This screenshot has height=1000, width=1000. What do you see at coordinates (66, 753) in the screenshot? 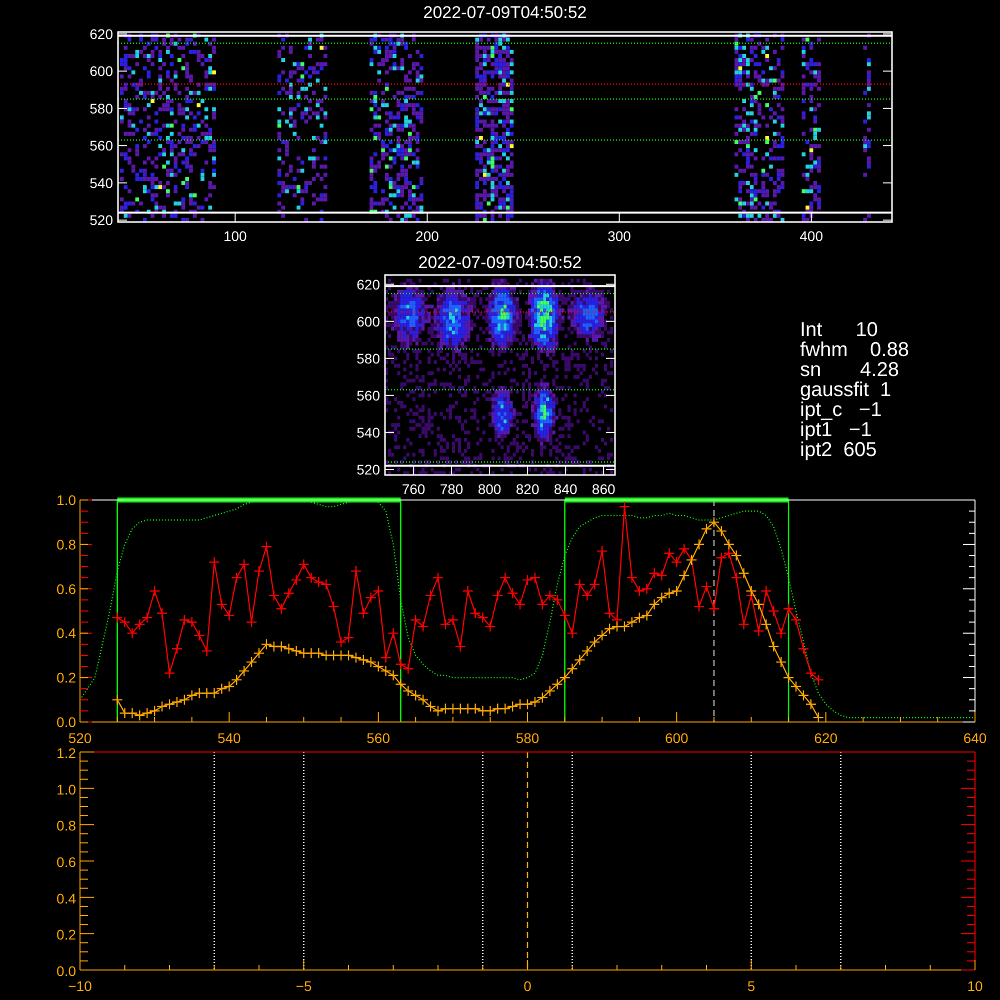
I see `tick-label: 1.2` at bounding box center [66, 753].